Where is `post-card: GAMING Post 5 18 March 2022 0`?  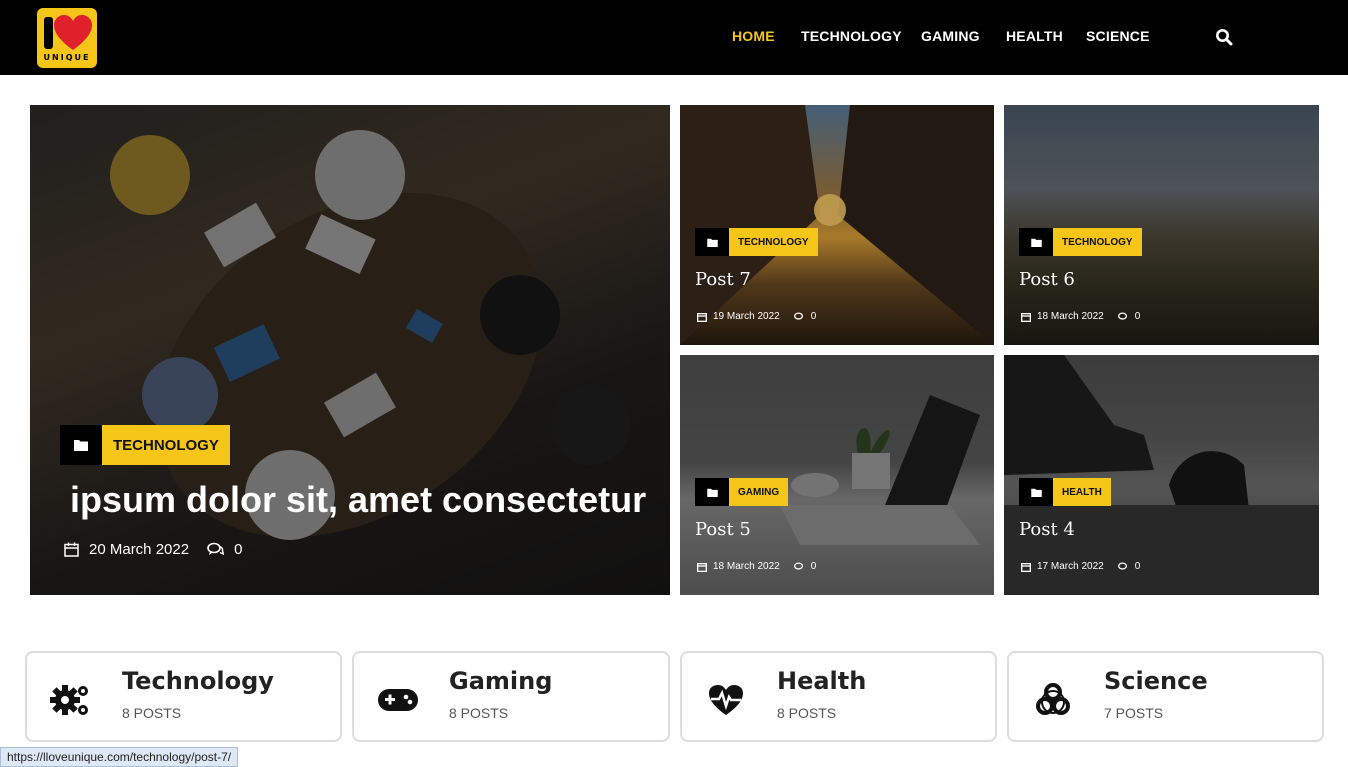
post-card: GAMING Post 5 18 March 2022 0 is located at coordinates (837, 475).